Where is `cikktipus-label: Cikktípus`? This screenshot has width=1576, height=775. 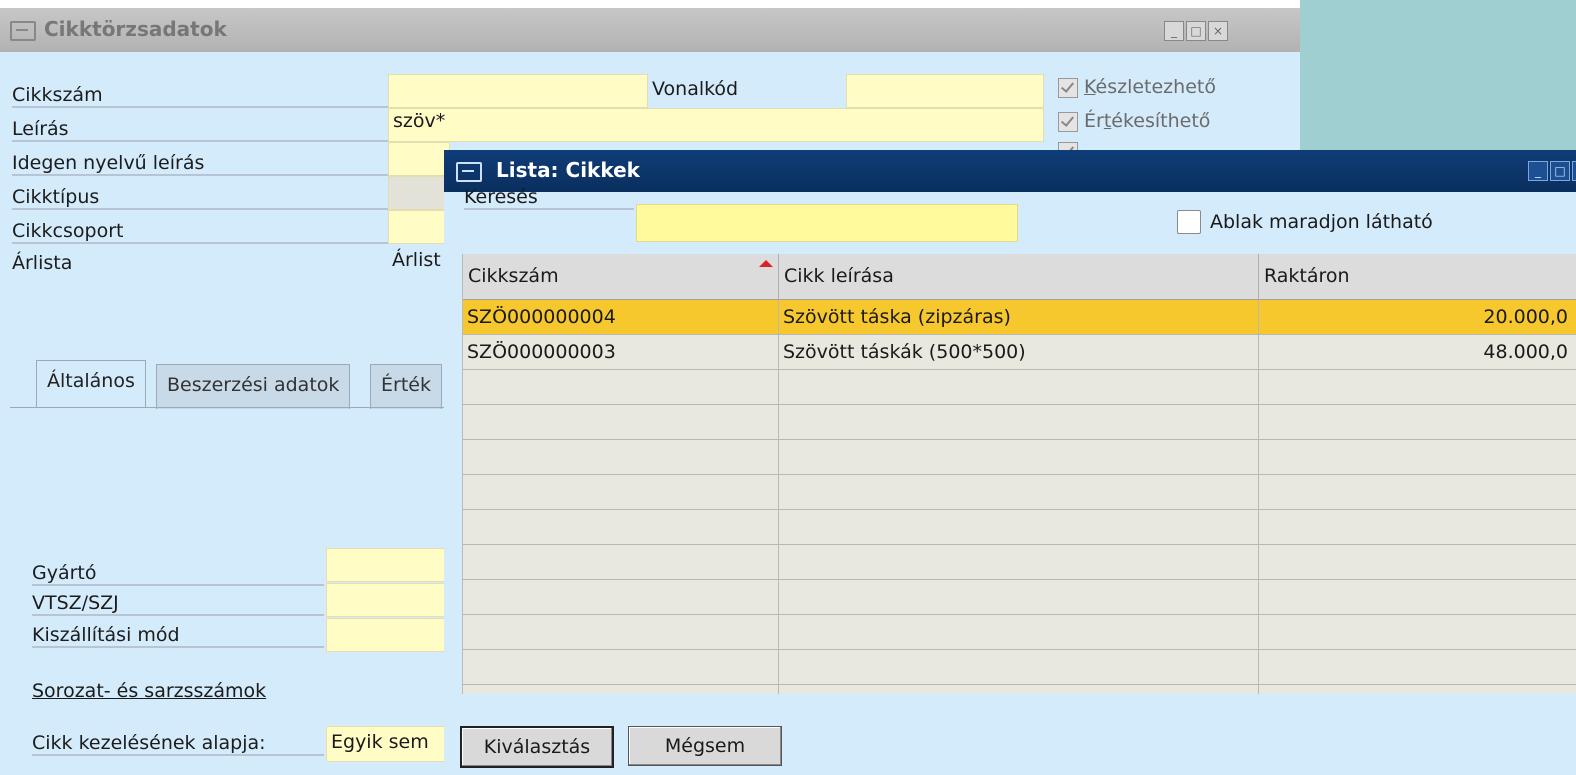
cikktipus-label: Cikktípus is located at coordinates (200, 198).